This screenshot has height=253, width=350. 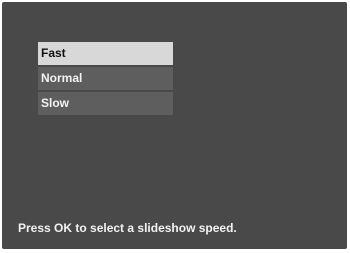 I want to click on speed-option-slow: Slow, so click(x=105, y=103).